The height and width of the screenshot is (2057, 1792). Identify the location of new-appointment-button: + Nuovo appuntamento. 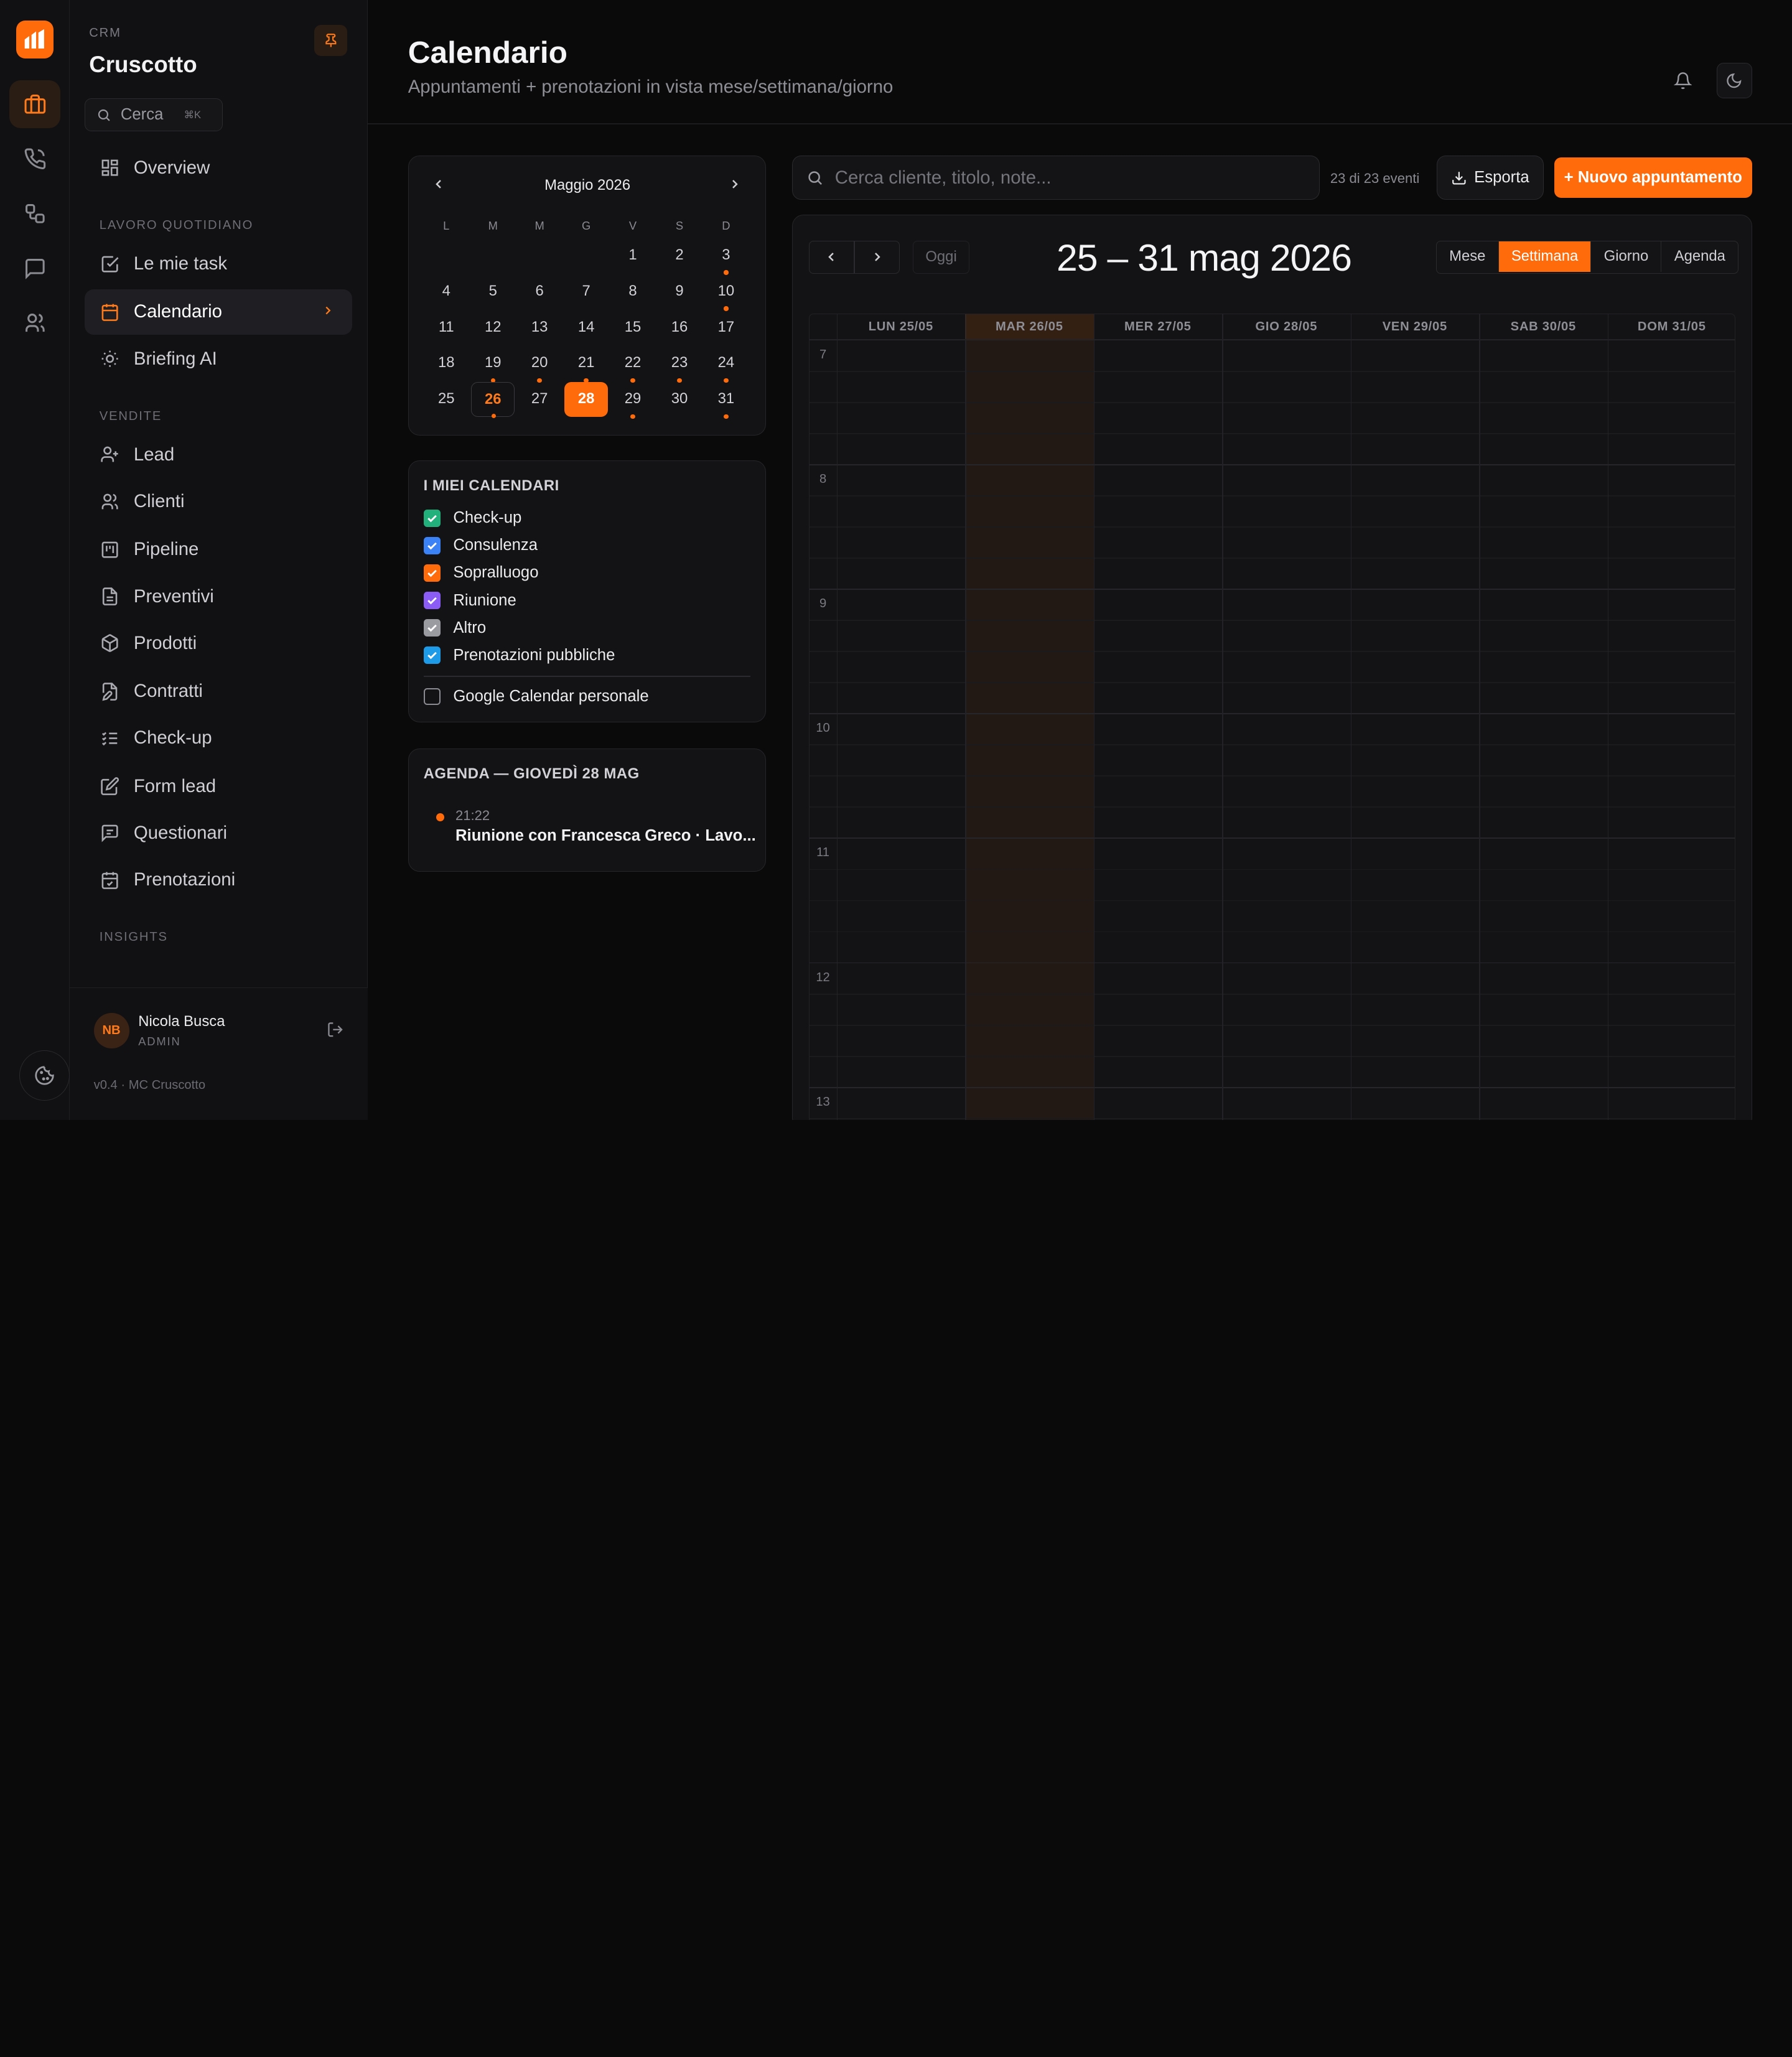
(1653, 177).